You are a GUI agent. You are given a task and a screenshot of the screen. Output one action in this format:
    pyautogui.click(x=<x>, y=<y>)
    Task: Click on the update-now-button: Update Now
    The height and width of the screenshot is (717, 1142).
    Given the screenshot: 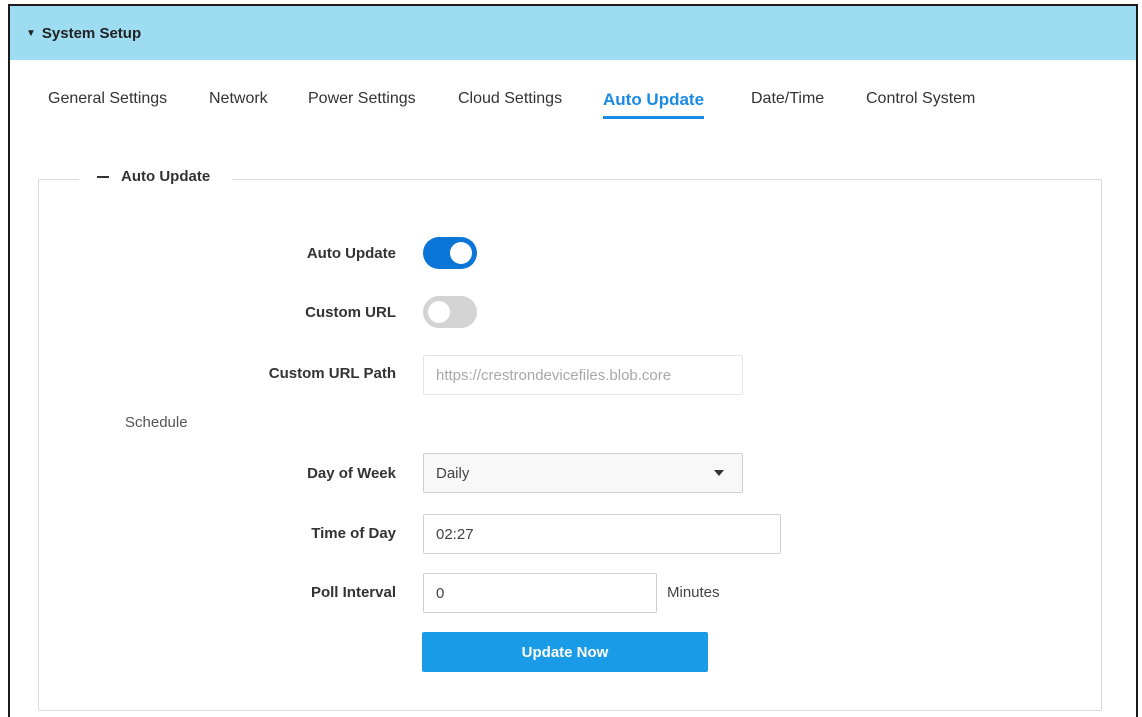 What is the action you would take?
    pyautogui.click(x=565, y=652)
    